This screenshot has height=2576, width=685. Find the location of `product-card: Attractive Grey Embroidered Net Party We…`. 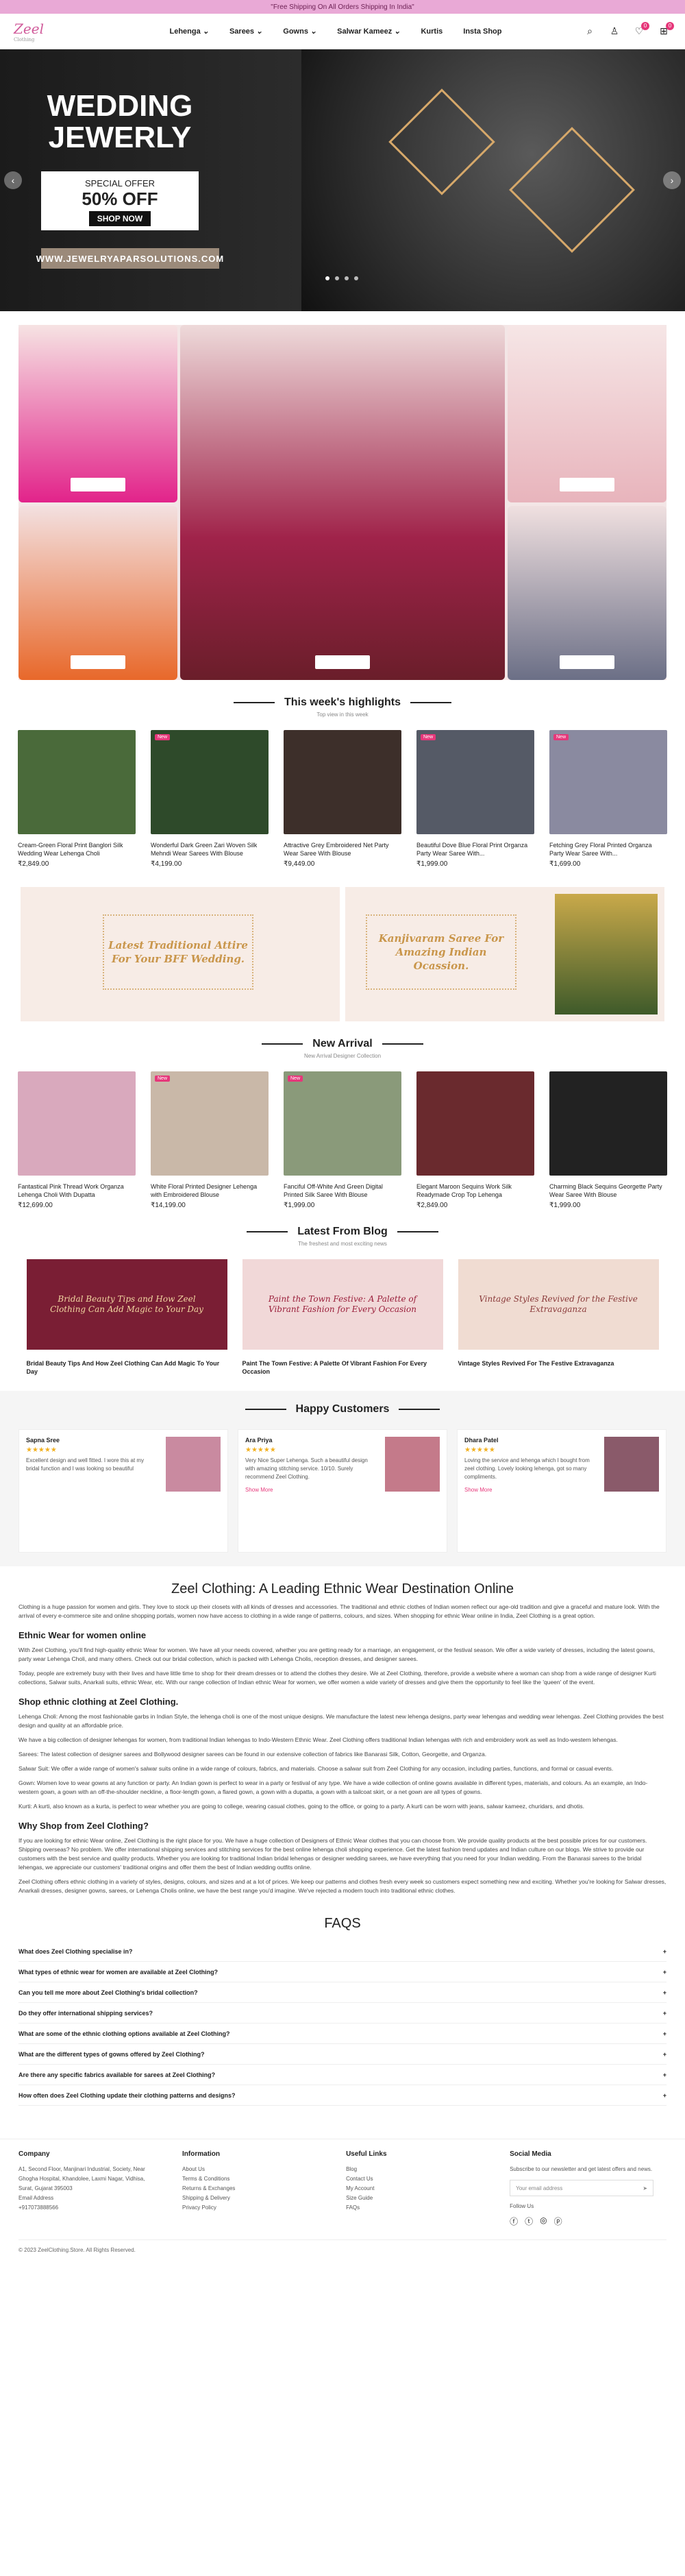

product-card: Attractive Grey Embroidered Net Party We… is located at coordinates (342, 799).